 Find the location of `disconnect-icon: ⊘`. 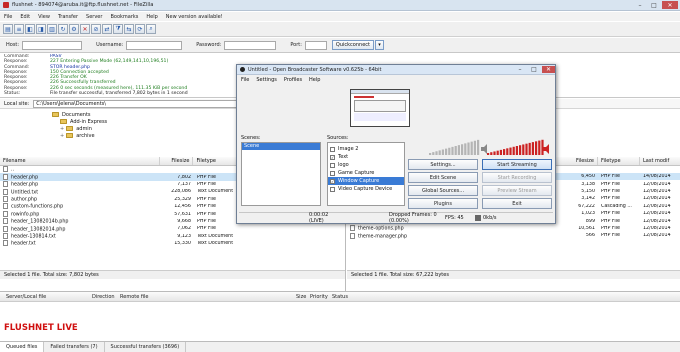

disconnect-icon: ⊘ is located at coordinates (96, 29).